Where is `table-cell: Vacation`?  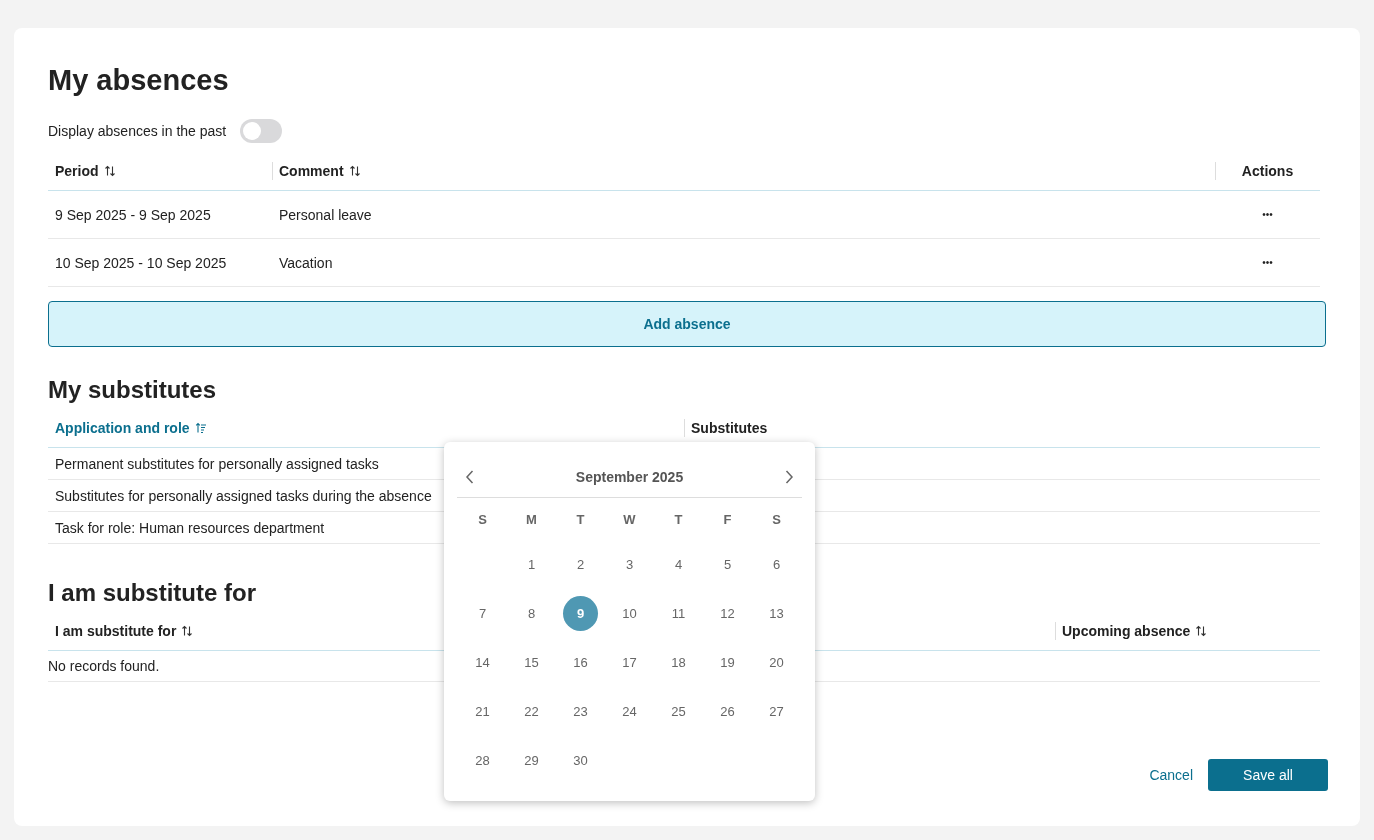
table-cell: Vacation is located at coordinates (306, 262).